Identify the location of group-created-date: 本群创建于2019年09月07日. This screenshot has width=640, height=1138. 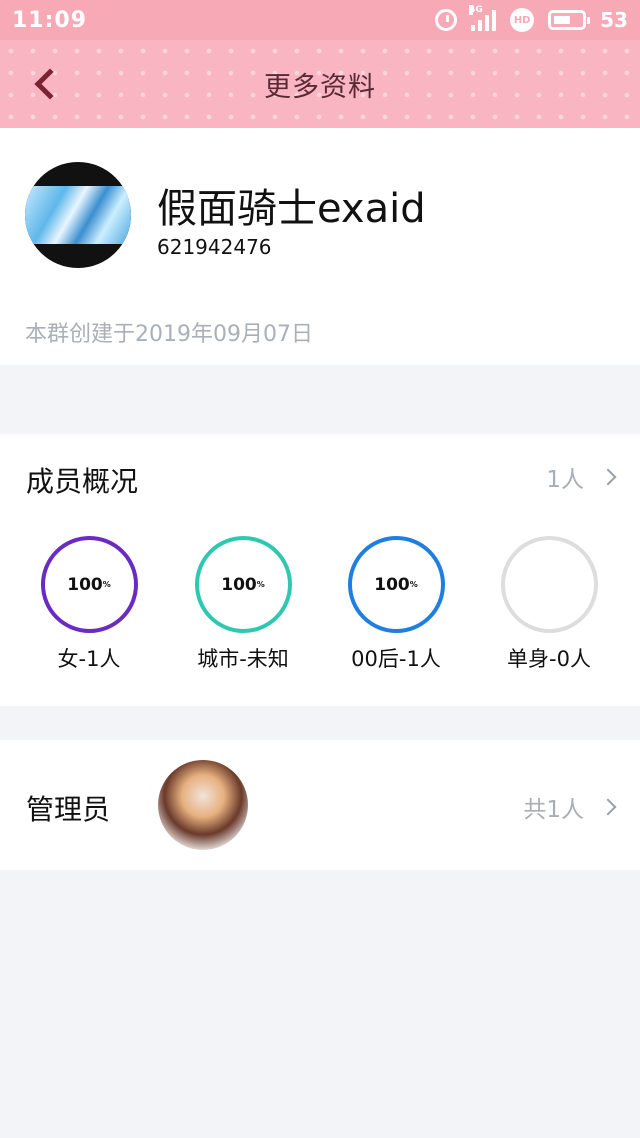
(169, 334).